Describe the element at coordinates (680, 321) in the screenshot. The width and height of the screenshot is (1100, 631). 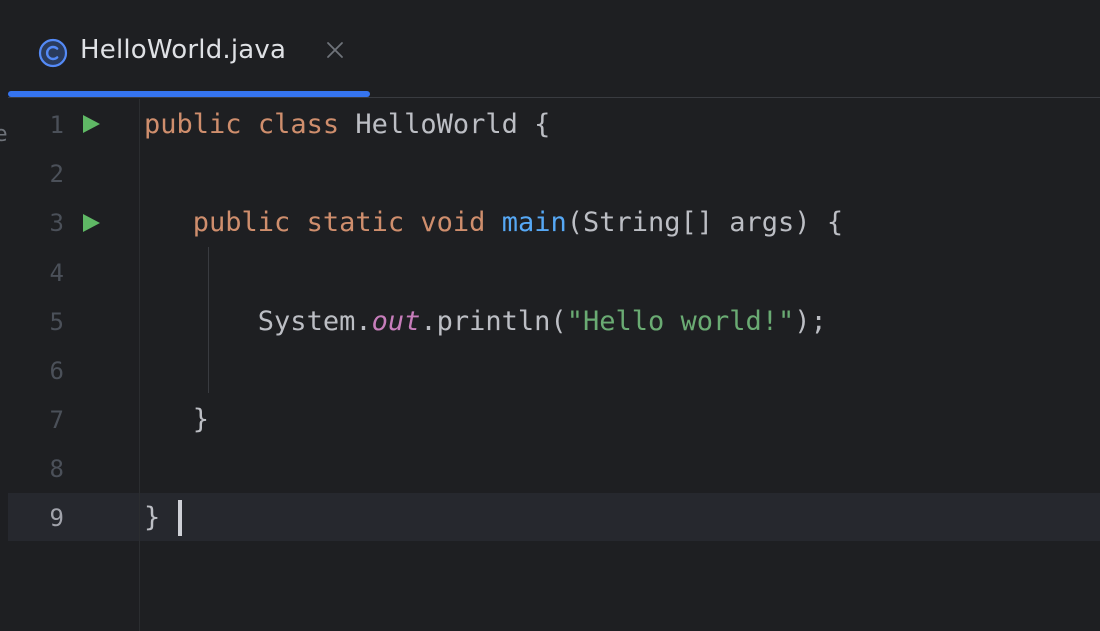
I see `string-literal: "Hello world!"` at that location.